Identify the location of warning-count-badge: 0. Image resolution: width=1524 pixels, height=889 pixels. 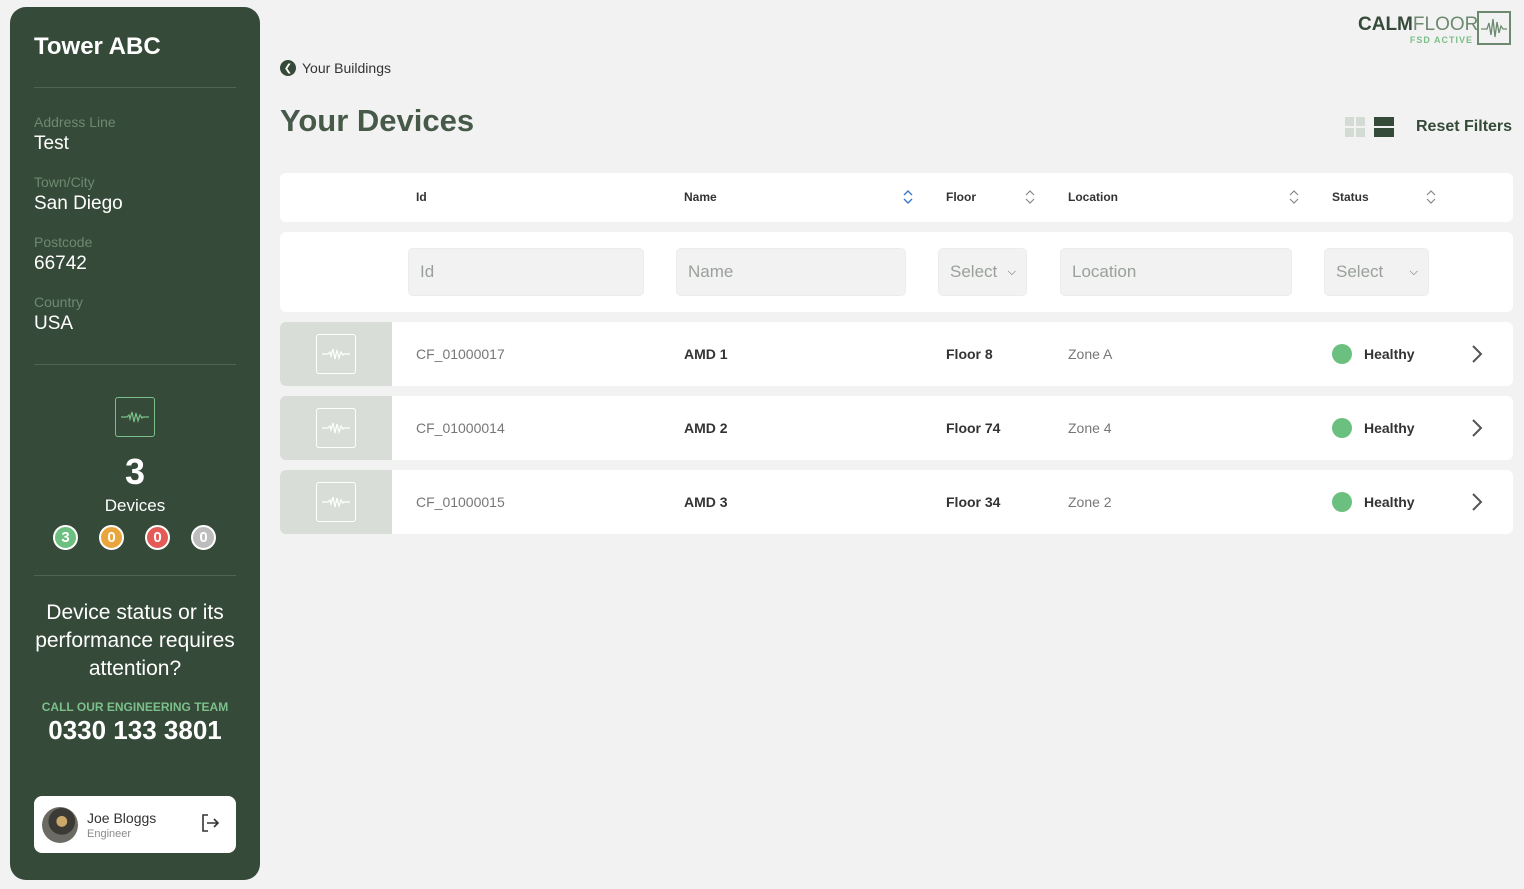
(111, 537).